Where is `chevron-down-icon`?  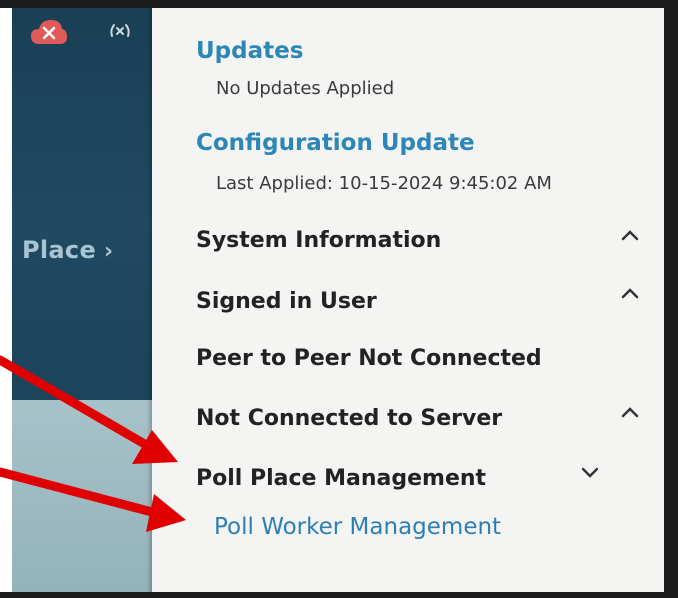
chevron-down-icon is located at coordinates (590, 473).